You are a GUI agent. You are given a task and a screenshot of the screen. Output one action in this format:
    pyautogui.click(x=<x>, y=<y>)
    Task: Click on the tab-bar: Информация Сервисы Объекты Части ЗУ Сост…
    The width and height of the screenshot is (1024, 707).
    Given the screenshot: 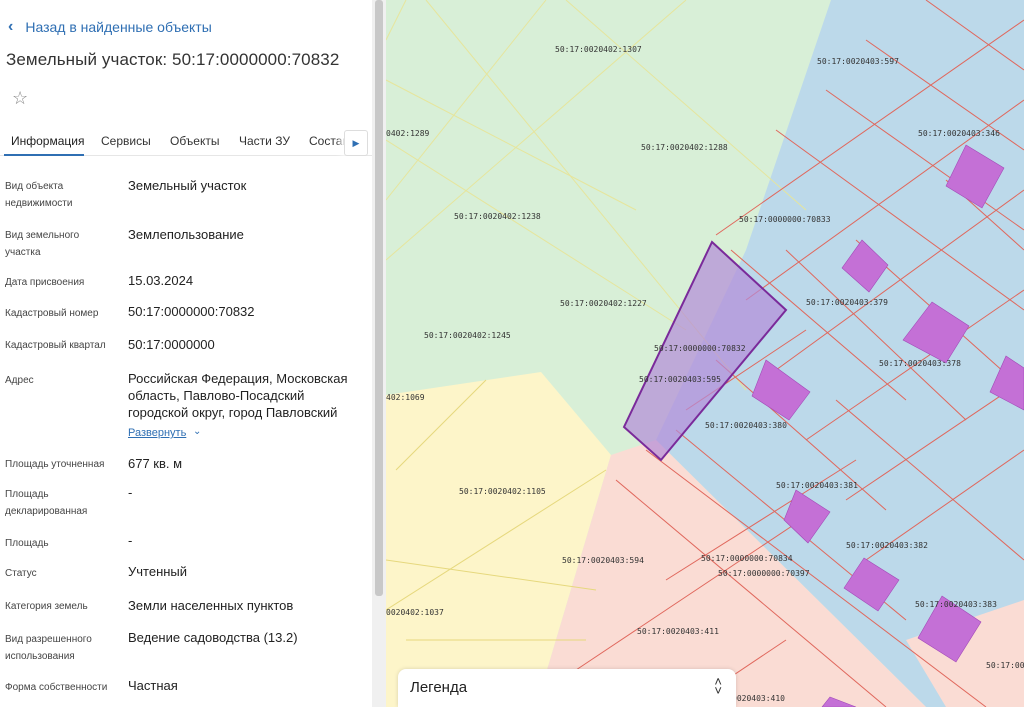 What is the action you would take?
    pyautogui.click(x=186, y=143)
    